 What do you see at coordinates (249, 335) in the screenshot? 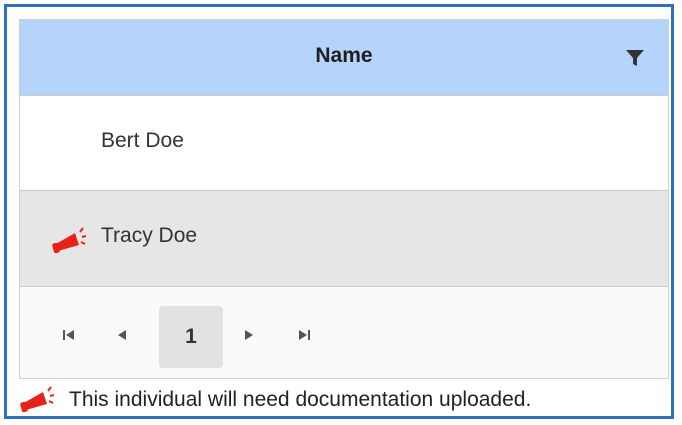
I see `next-page-icon` at bounding box center [249, 335].